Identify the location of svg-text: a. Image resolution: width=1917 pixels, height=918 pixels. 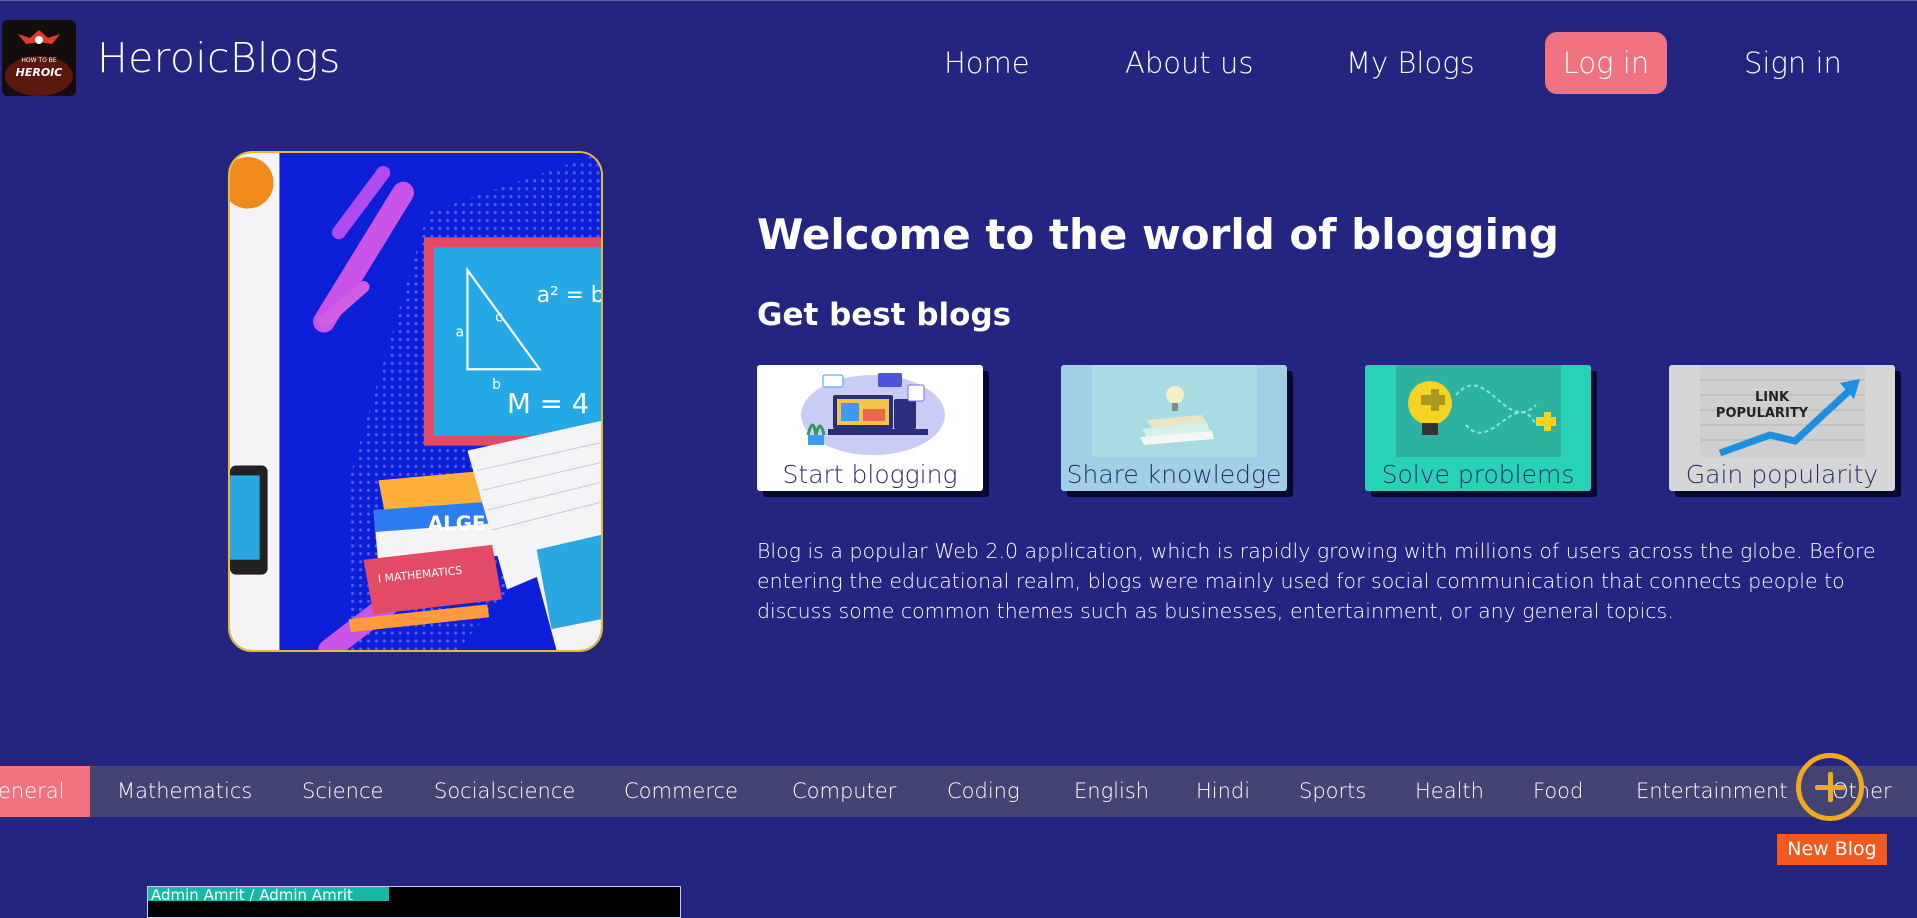
(460, 333).